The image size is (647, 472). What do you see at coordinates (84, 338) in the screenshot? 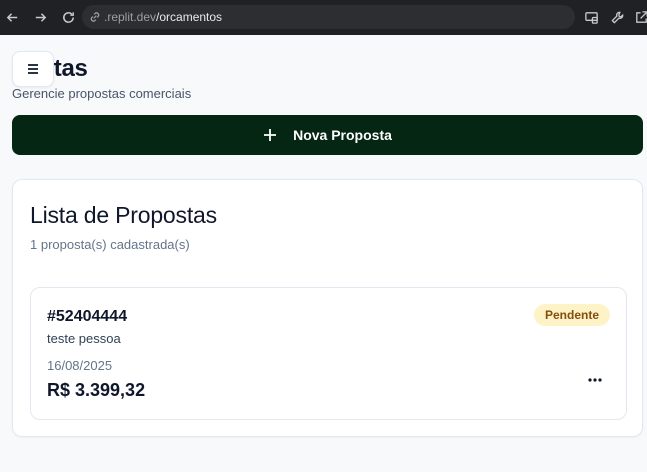
I see `proposal-client: teste pessoa` at bounding box center [84, 338].